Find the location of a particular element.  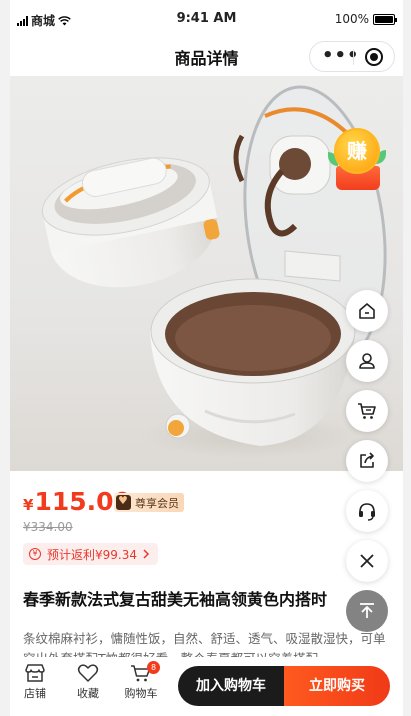

chevron-right-icon is located at coordinates (146, 554).